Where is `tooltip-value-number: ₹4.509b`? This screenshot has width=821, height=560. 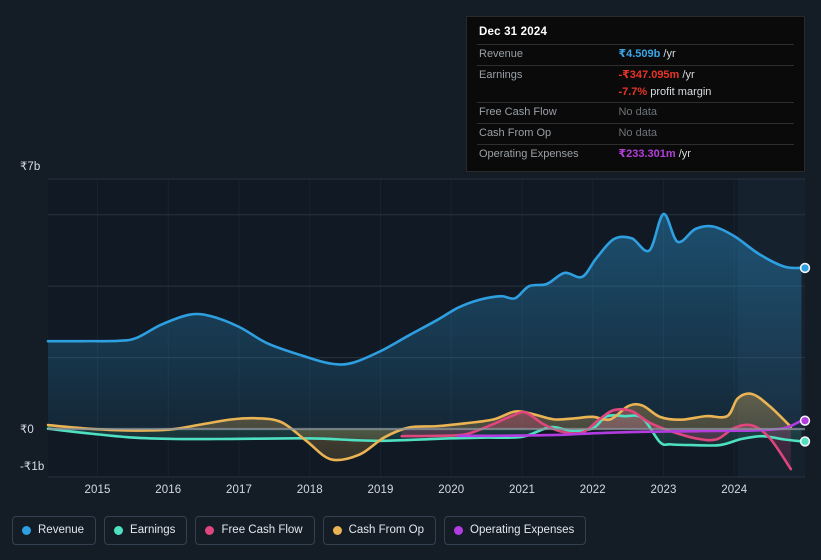 tooltip-value-number: ₹4.509b is located at coordinates (639, 54).